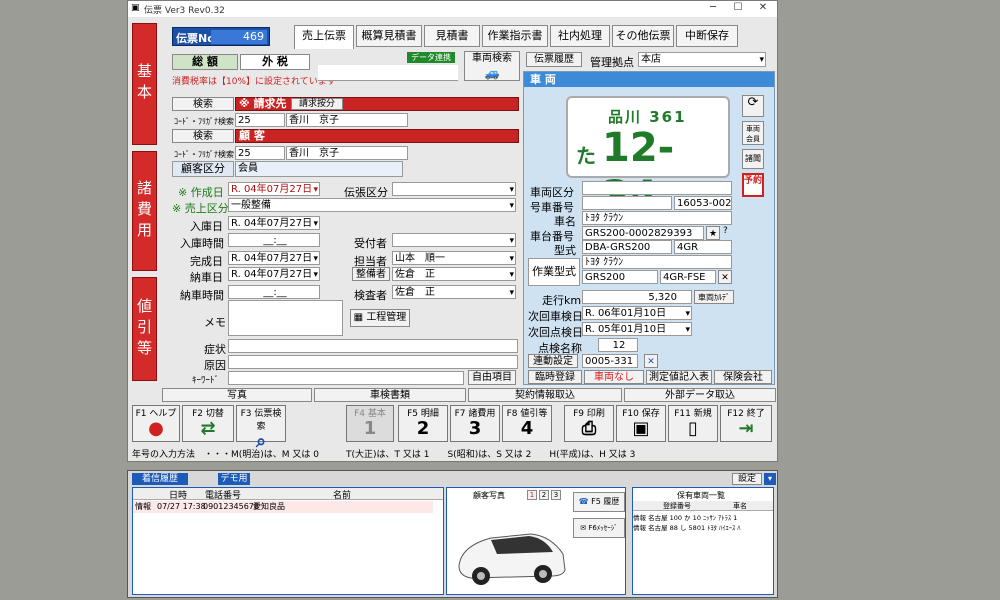 Image resolution: width=1000 pixels, height=600 pixels. Describe the element at coordinates (454, 274) in the screenshot. I see `mechanic-select: 佐倉 正` at that location.